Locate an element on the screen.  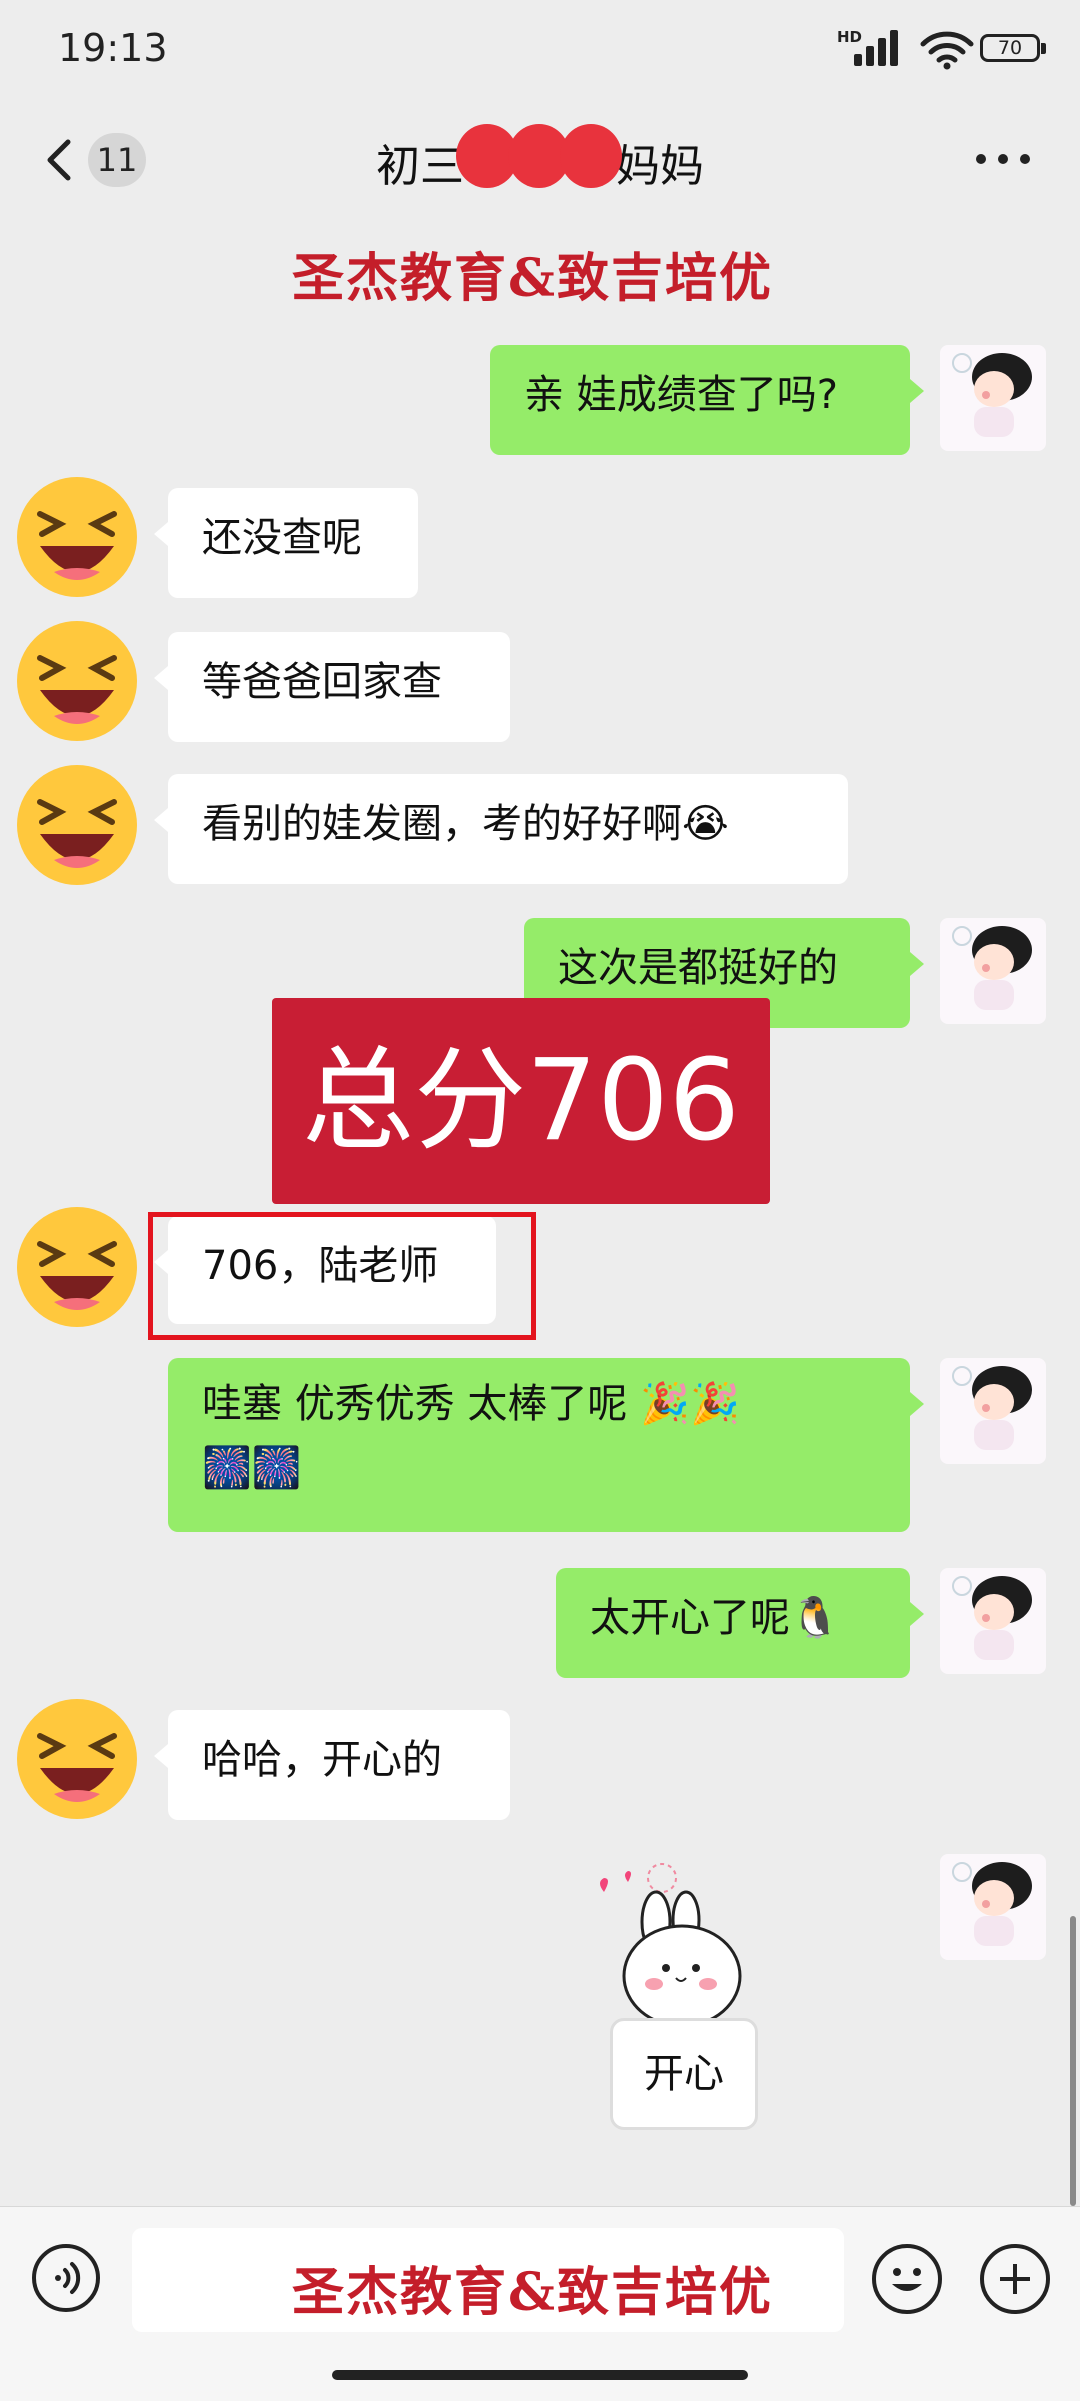
watermark-text: 圣杰教育&致吉培优 is located at coordinates (532, 278).